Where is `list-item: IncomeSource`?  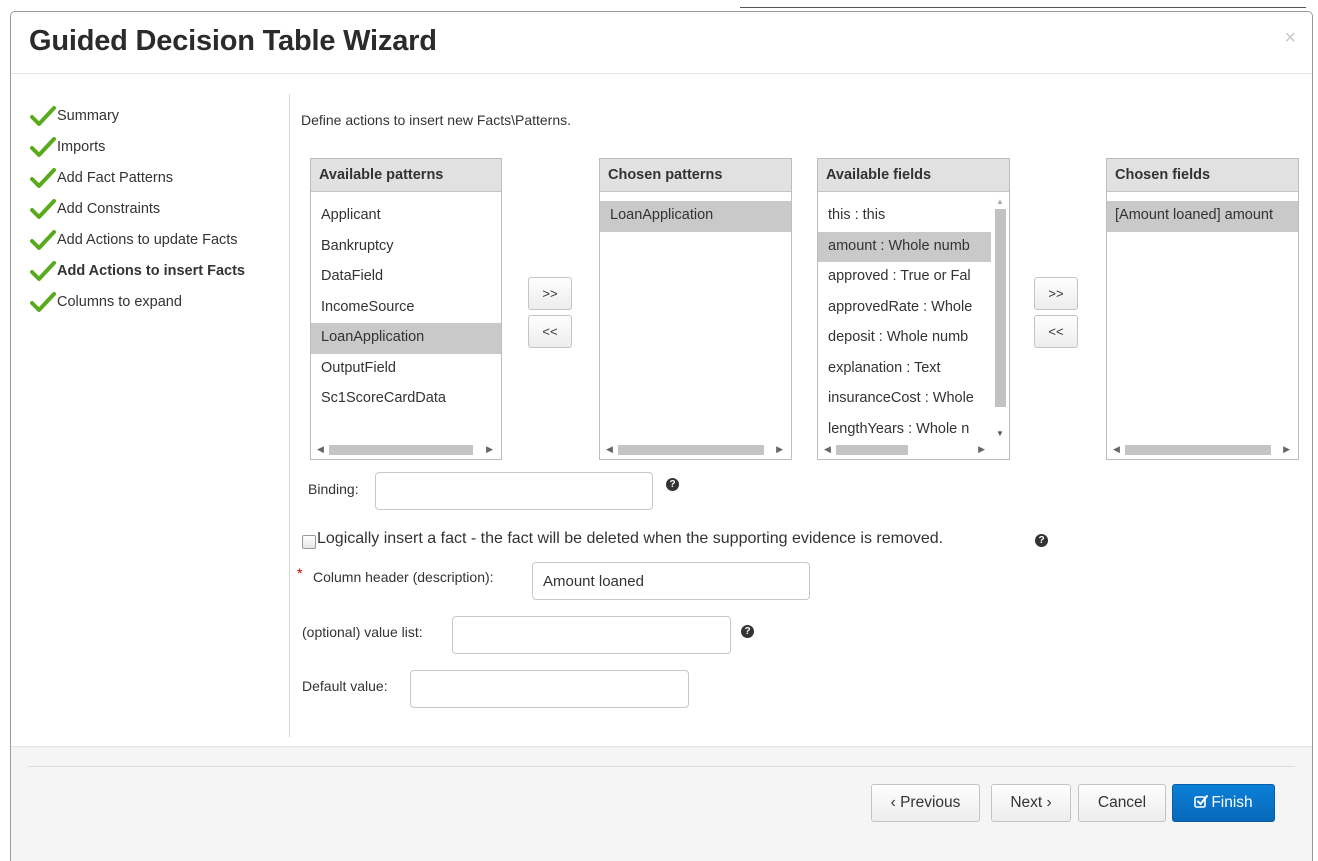
list-item: IncomeSource is located at coordinates (406, 308).